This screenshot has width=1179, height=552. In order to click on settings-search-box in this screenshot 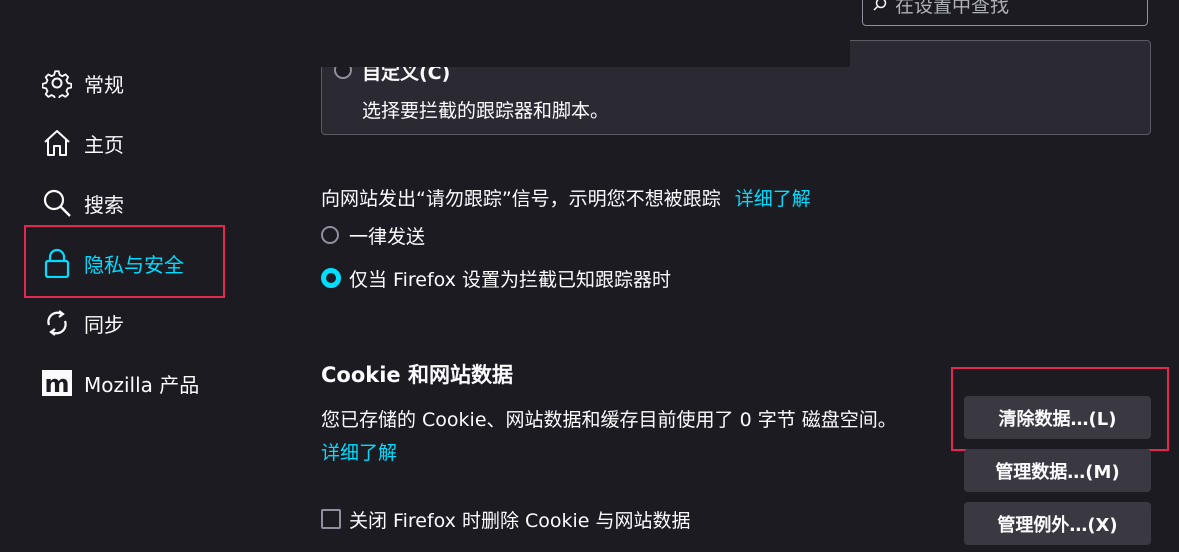, I will do `click(1005, 13)`.